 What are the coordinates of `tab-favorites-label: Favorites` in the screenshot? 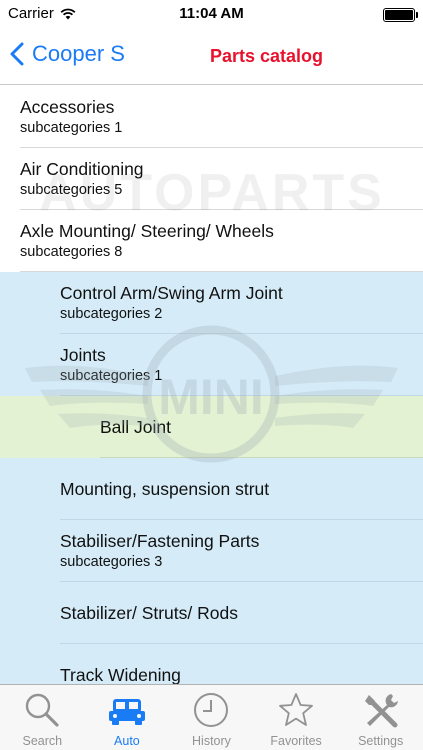 It's located at (296, 741).